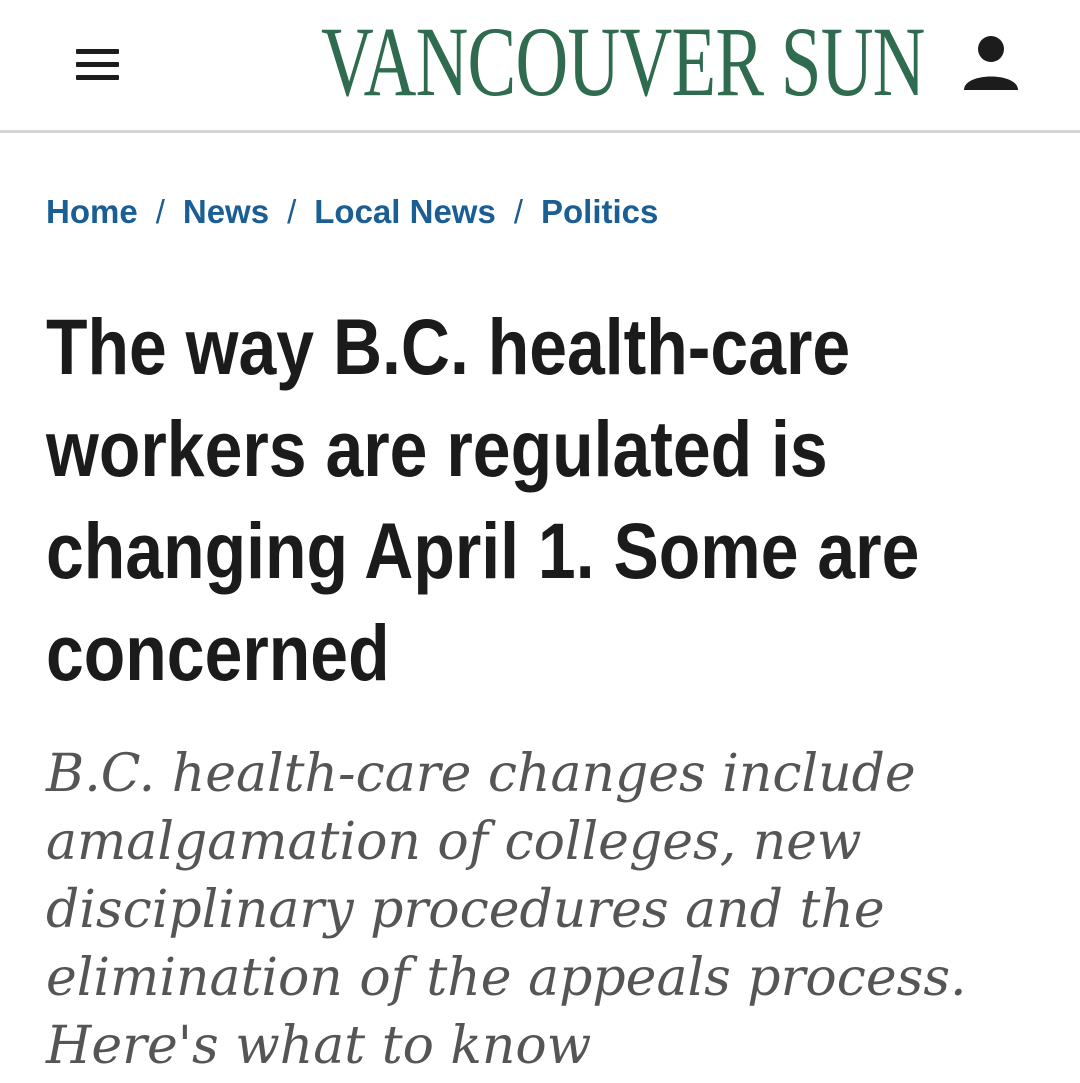  I want to click on site-header: VANCOUVER SUN, so click(540, 65).